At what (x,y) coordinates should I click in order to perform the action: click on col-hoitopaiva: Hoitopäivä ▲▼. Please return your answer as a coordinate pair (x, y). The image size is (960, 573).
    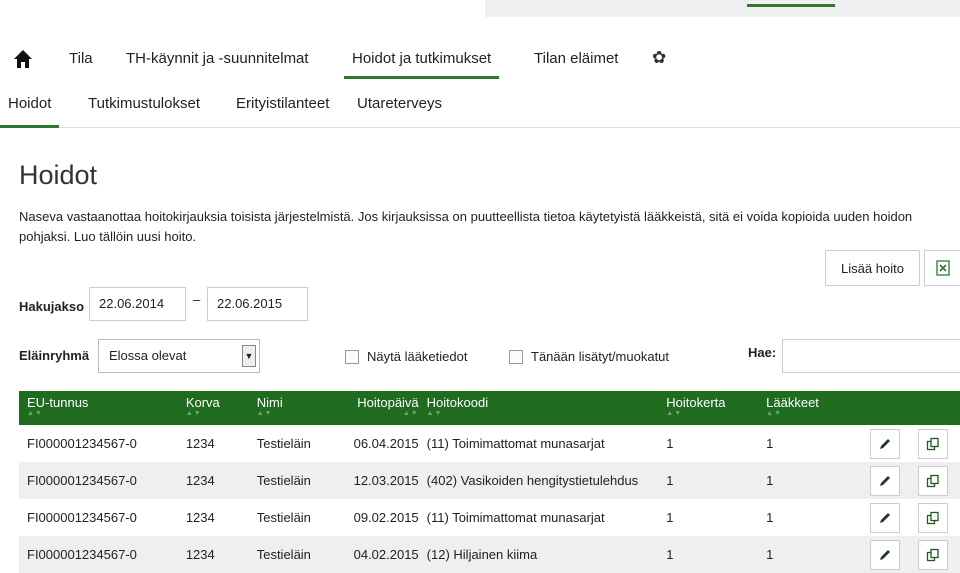
    Looking at the image, I should click on (384, 408).